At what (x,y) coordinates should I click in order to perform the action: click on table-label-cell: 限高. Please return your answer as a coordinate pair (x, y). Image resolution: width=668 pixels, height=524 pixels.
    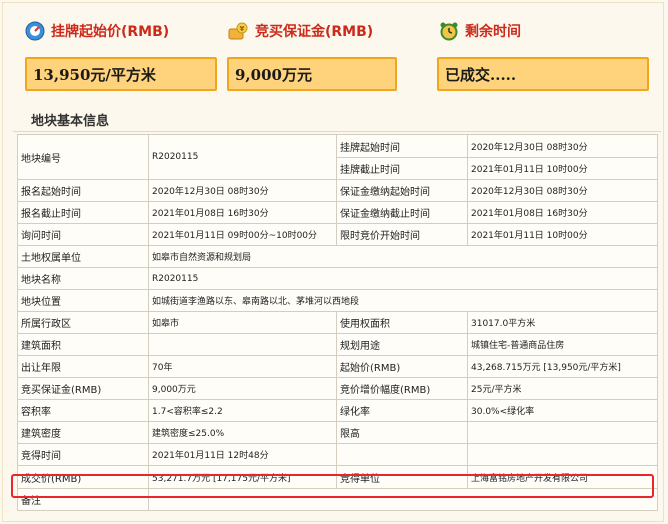
    Looking at the image, I should click on (402, 432).